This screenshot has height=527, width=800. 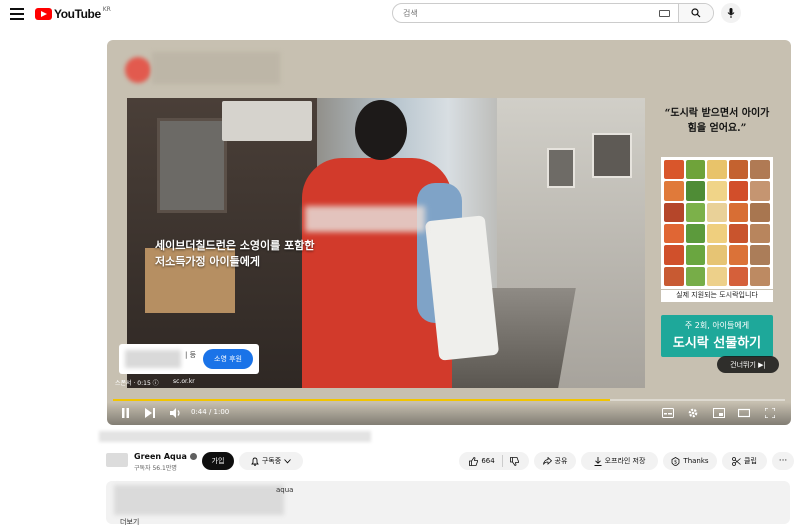 What do you see at coordinates (693, 413) in the screenshot?
I see `settings-gear-icon` at bounding box center [693, 413].